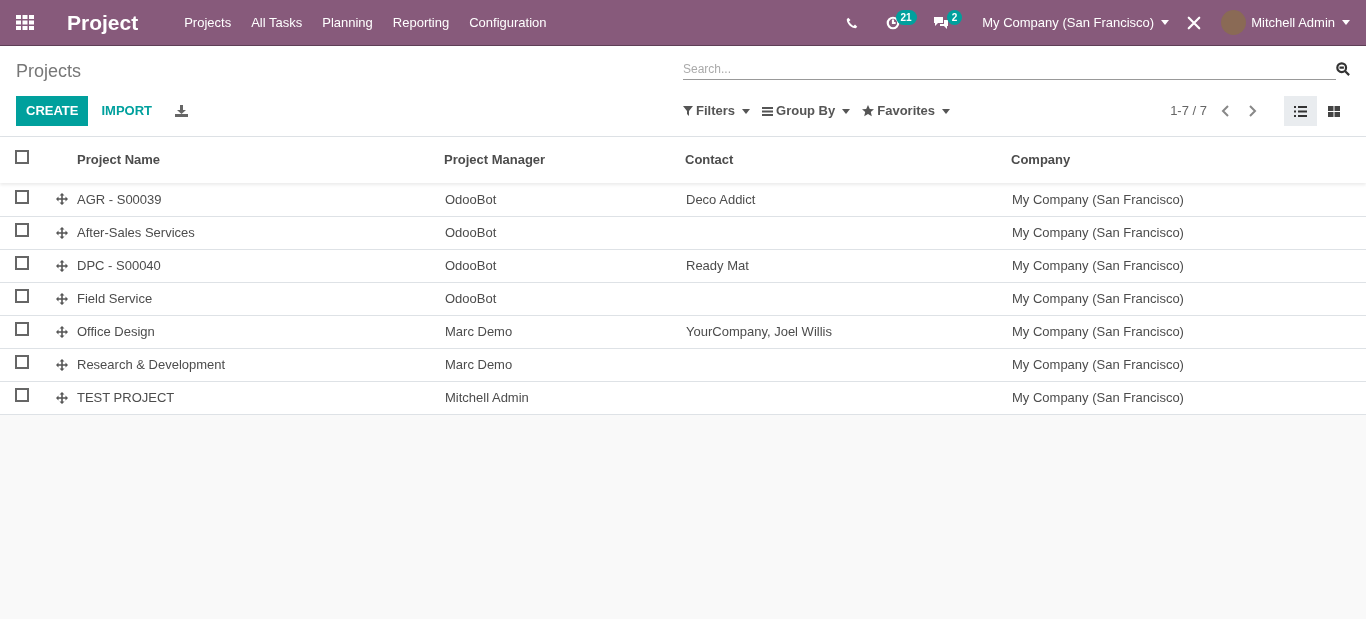 This screenshot has width=1366, height=619. Describe the element at coordinates (717, 265) in the screenshot. I see `table-cell: Ready Mat` at that location.